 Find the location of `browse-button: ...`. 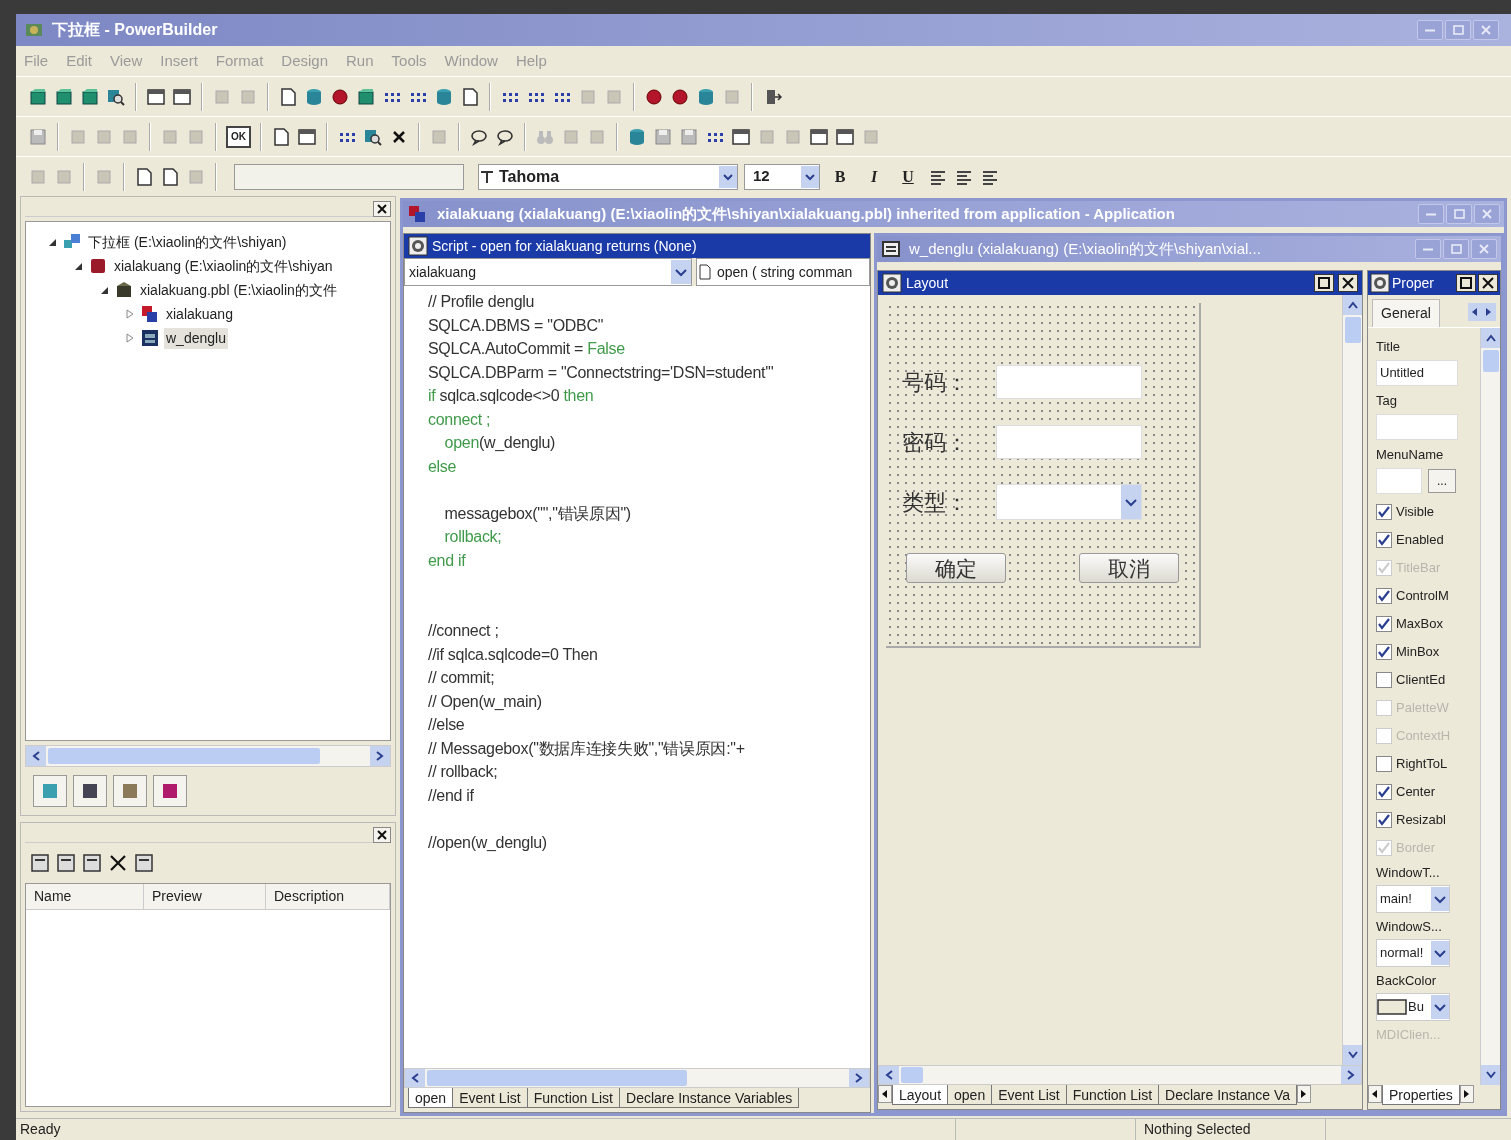

browse-button: ... is located at coordinates (1442, 481).